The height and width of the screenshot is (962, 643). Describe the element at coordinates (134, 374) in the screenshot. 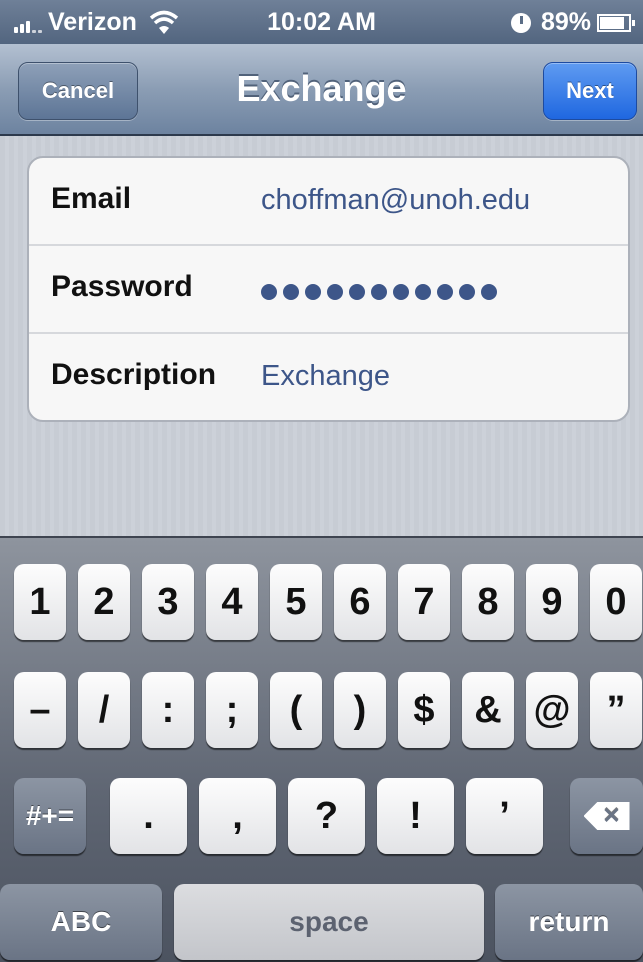

I see `description-label: Description` at that location.